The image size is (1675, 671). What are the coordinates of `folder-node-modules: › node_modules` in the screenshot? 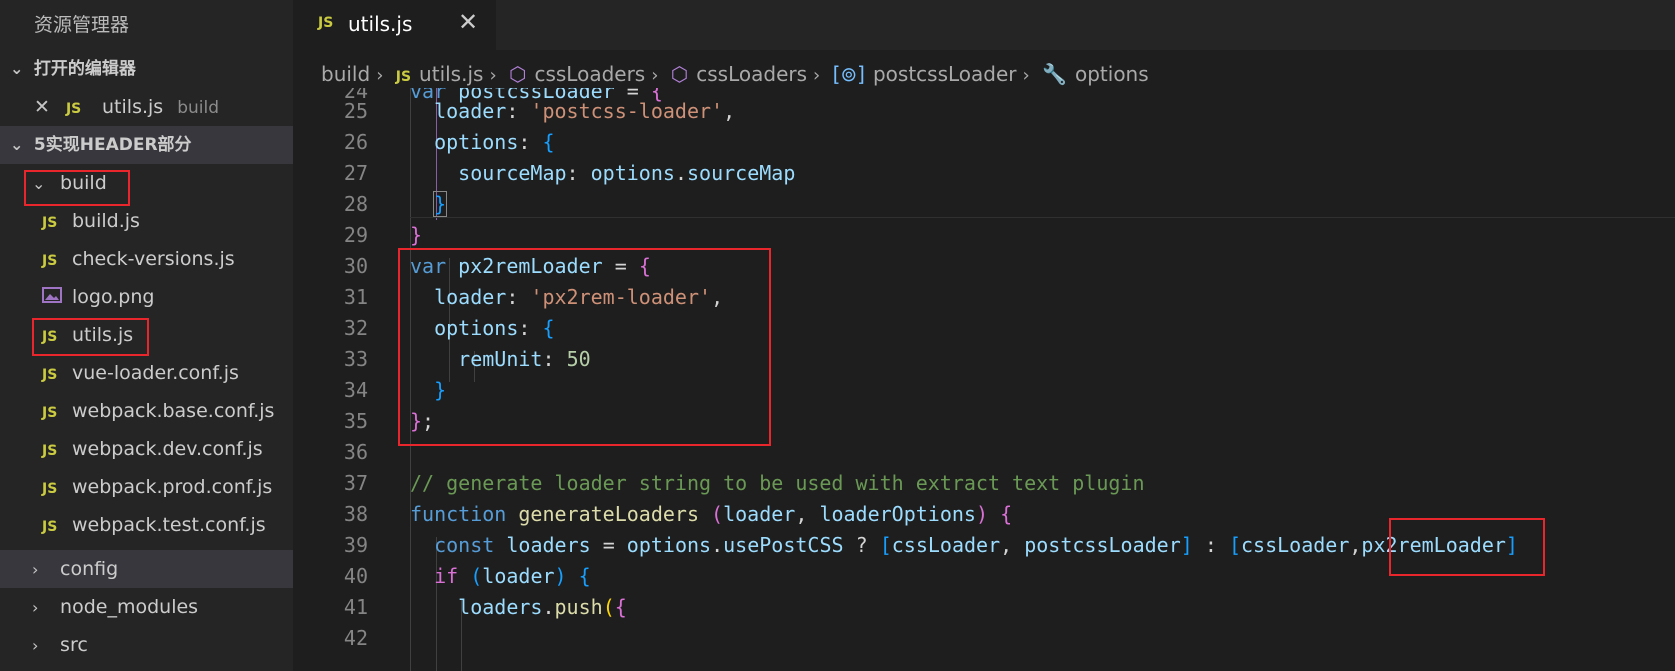 It's located at (146, 607).